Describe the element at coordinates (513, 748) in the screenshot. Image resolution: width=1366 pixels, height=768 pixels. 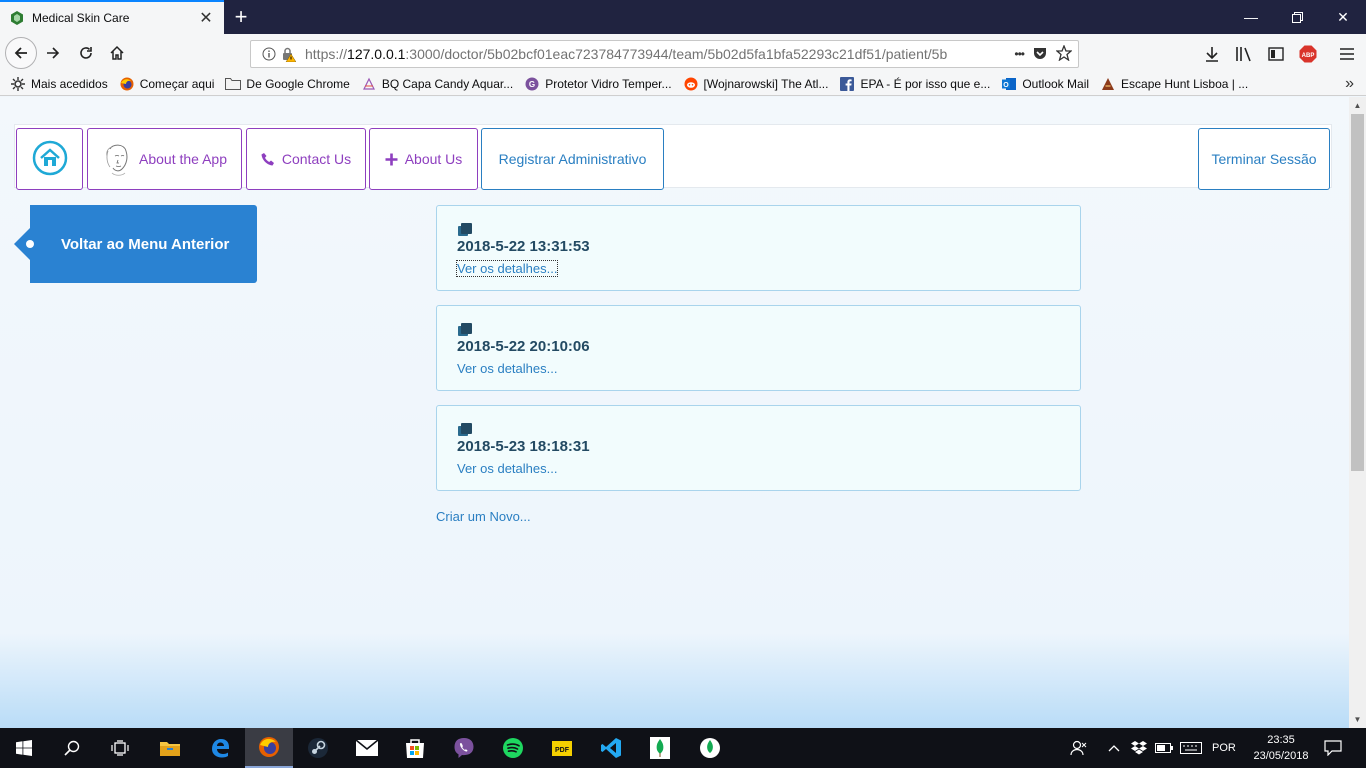
I see `spotify-icon` at that location.